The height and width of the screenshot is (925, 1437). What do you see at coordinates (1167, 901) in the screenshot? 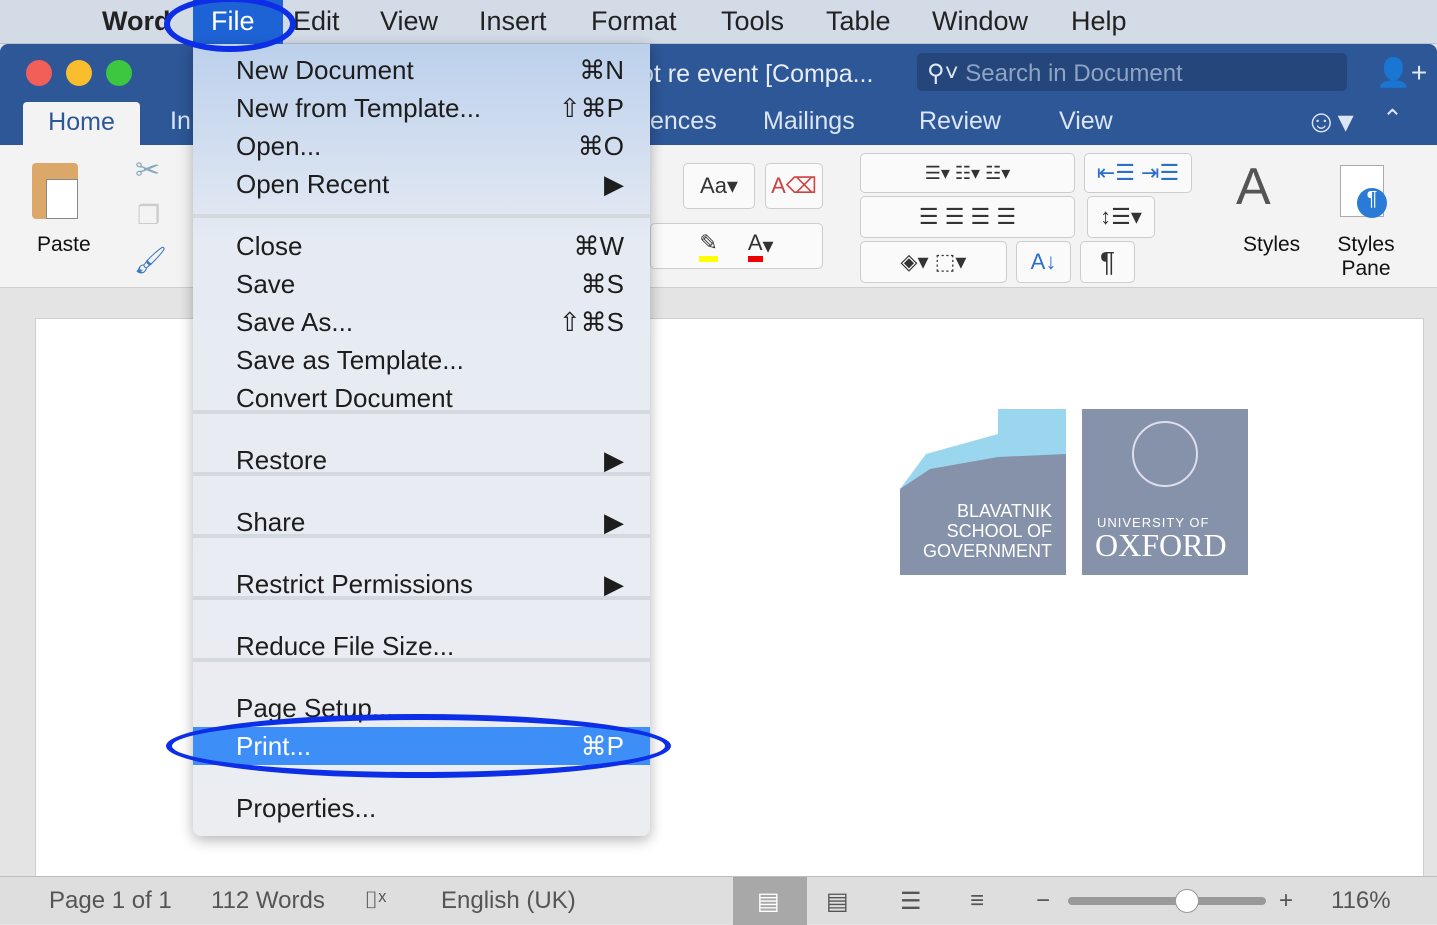
I see `zoom-slider` at bounding box center [1167, 901].